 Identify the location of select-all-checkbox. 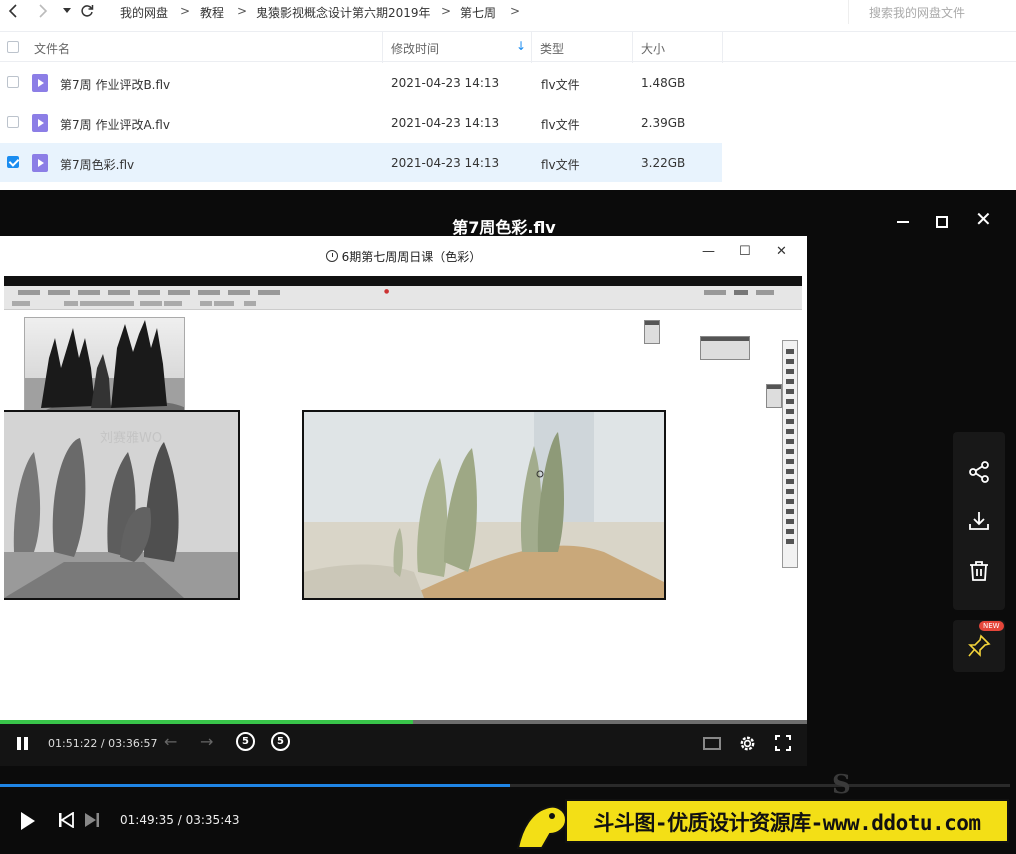
(13, 47).